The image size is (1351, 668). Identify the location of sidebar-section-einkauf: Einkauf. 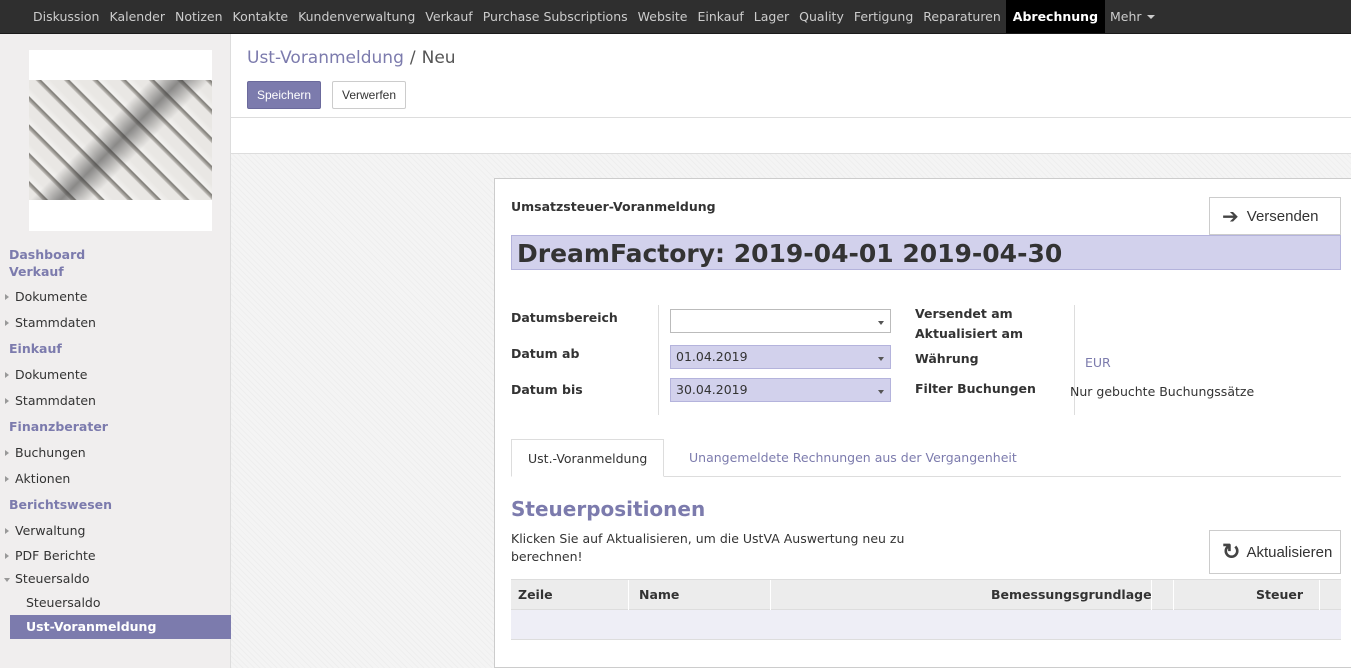
(115, 349).